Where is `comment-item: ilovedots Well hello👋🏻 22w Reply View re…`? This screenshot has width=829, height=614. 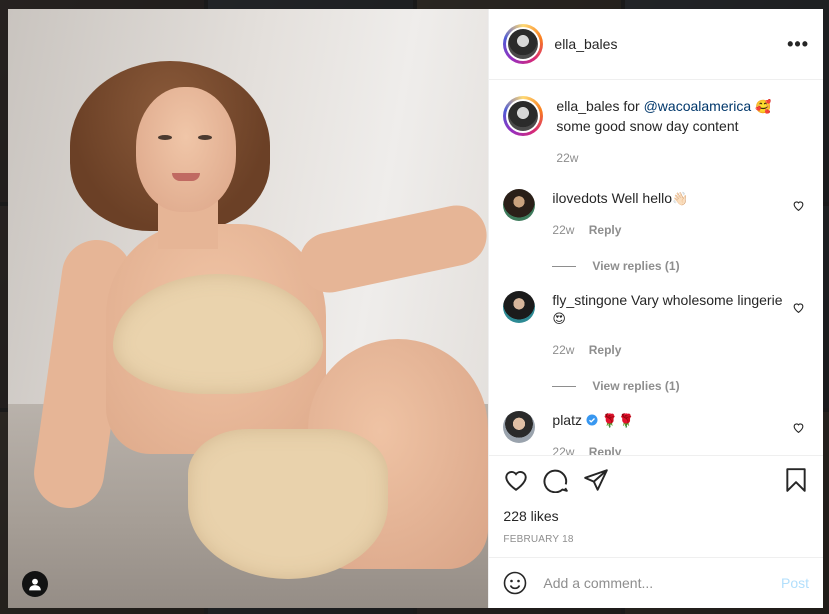
comment-item: ilovedots Well hello👋🏻 22w Reply View re… is located at coordinates (656, 231).